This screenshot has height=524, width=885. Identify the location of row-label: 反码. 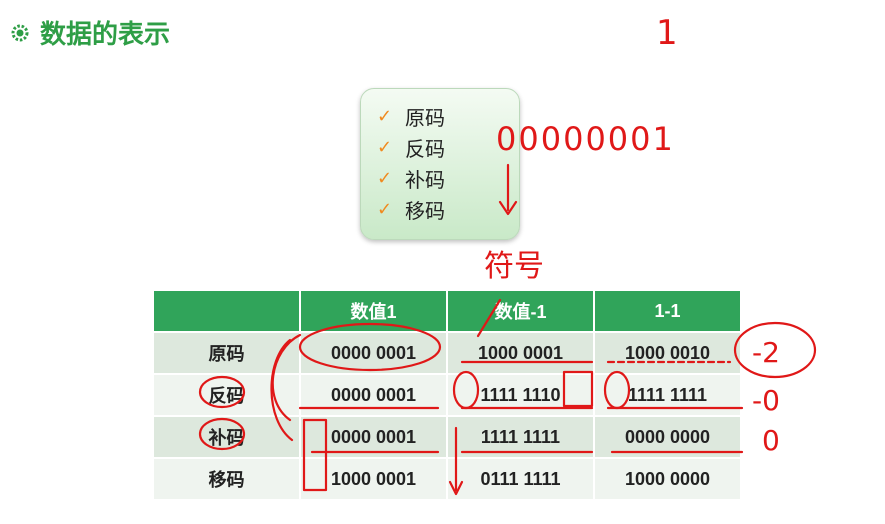
(226, 395).